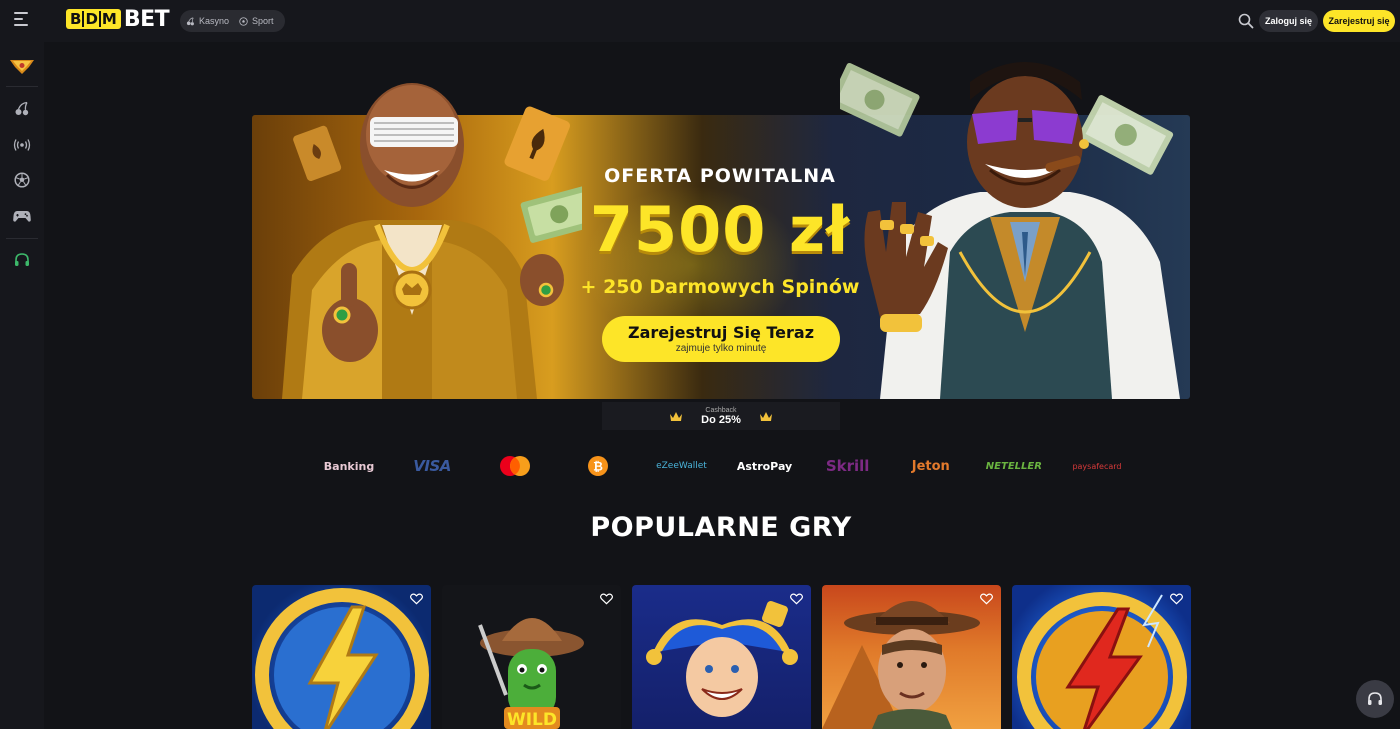  Describe the element at coordinates (930, 466) in the screenshot. I see `payment-jeton: Jeton` at that location.